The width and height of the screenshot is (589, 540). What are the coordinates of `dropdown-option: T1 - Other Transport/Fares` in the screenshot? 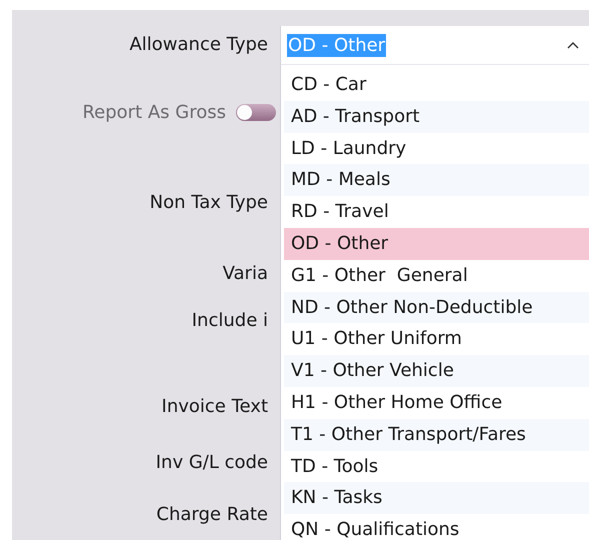 It's located at (436, 434).